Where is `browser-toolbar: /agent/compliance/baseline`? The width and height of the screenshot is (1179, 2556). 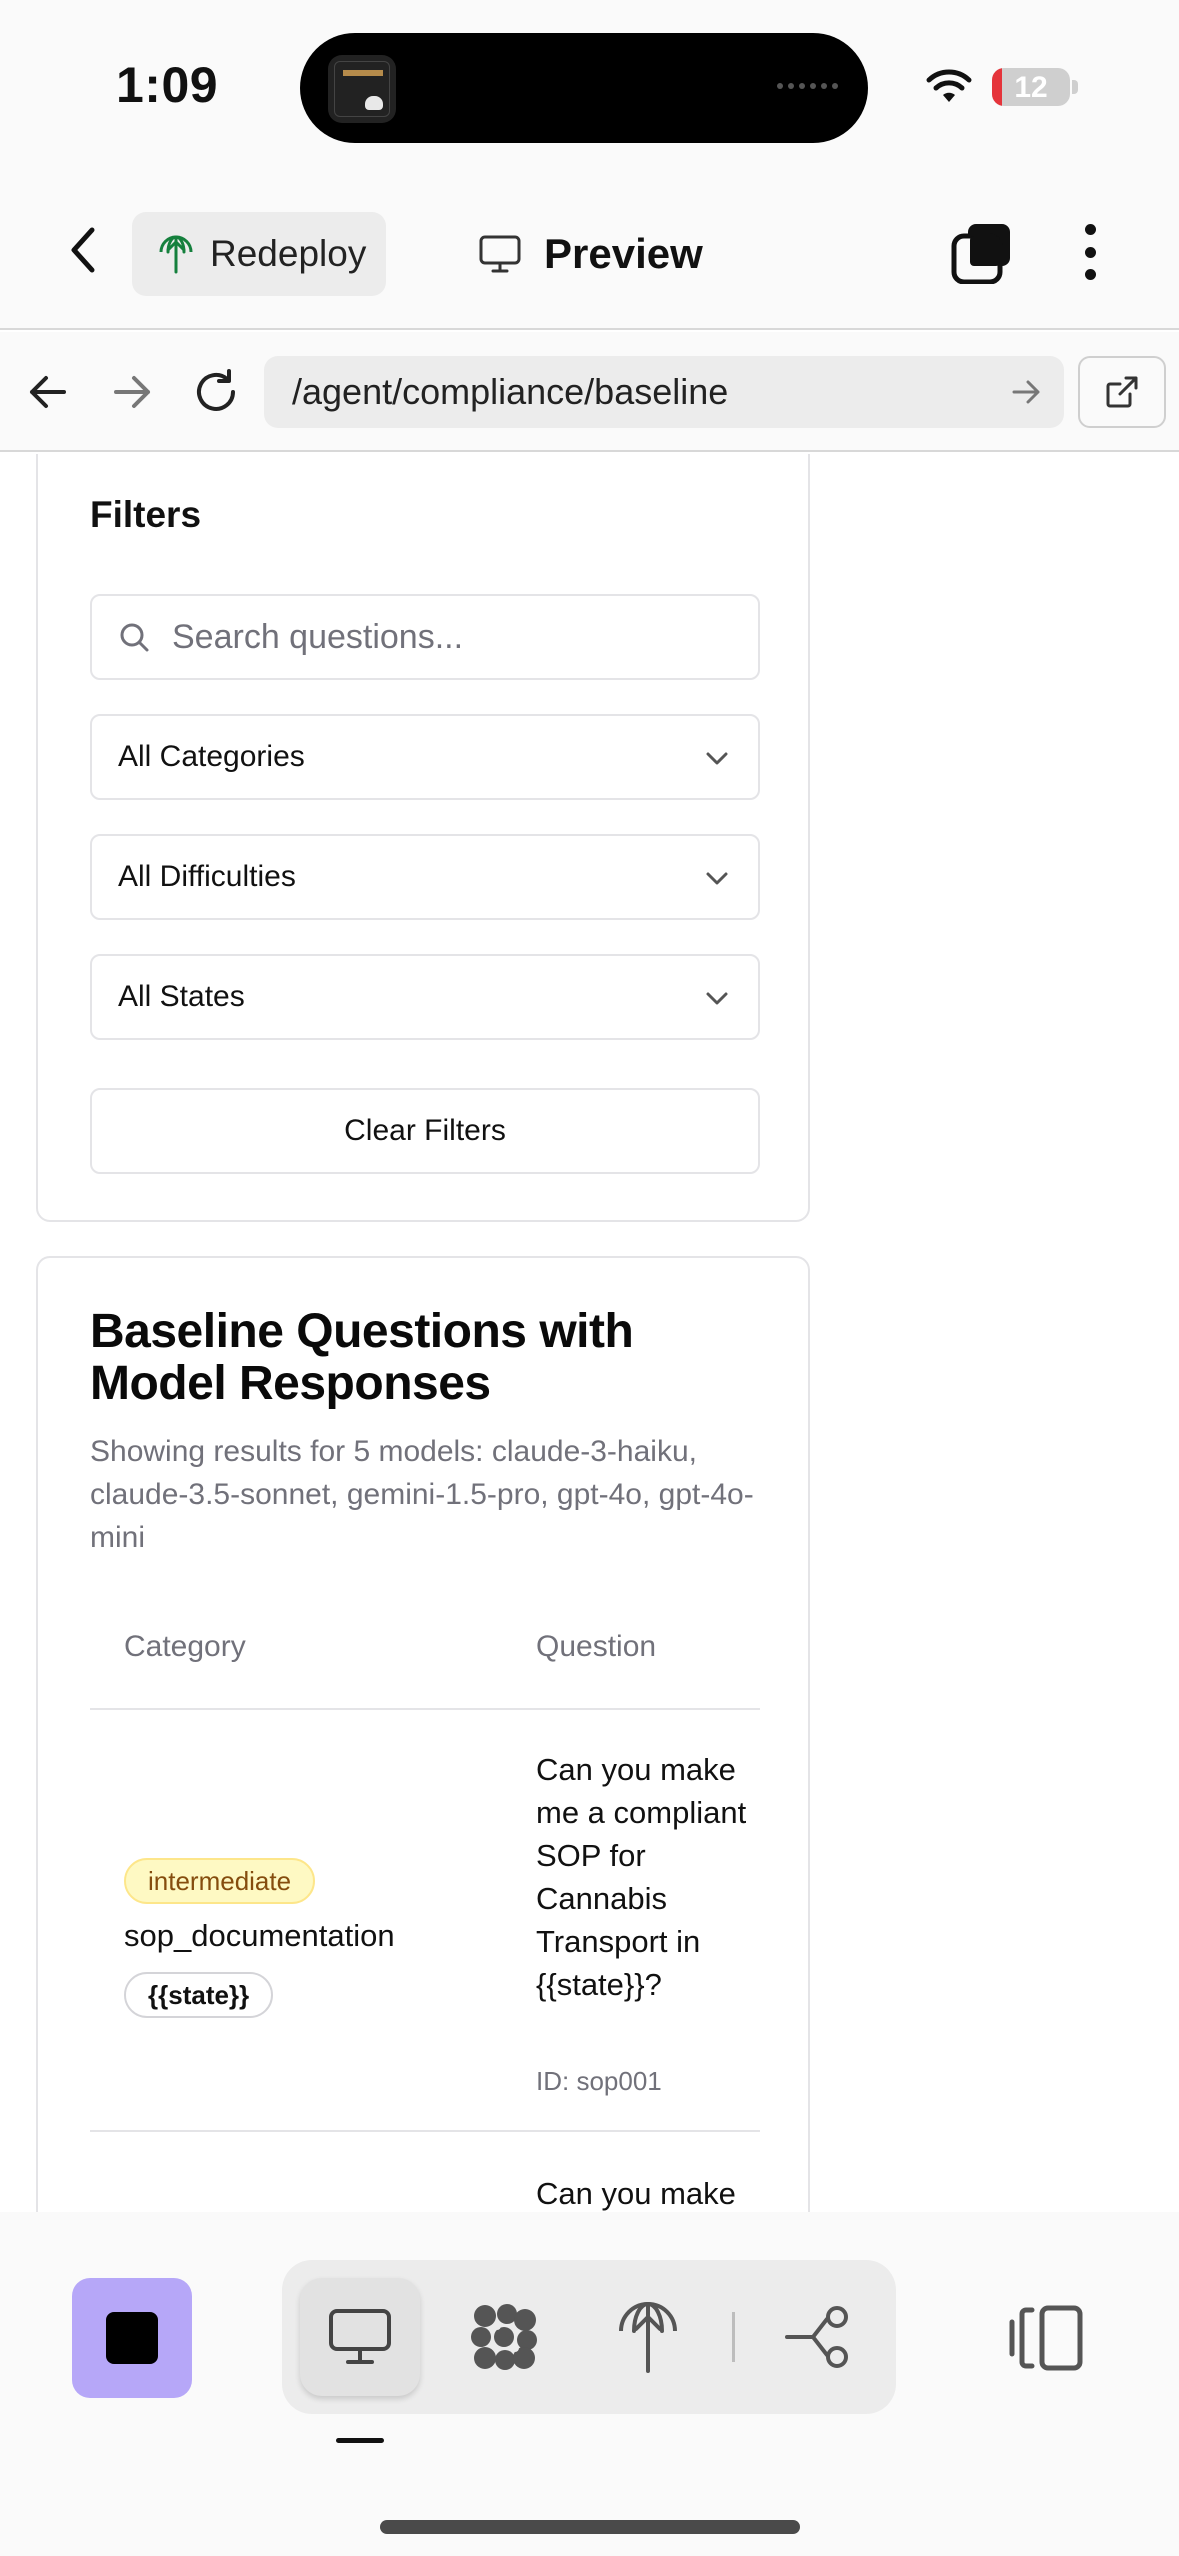 browser-toolbar: /agent/compliance/baseline is located at coordinates (589, 392).